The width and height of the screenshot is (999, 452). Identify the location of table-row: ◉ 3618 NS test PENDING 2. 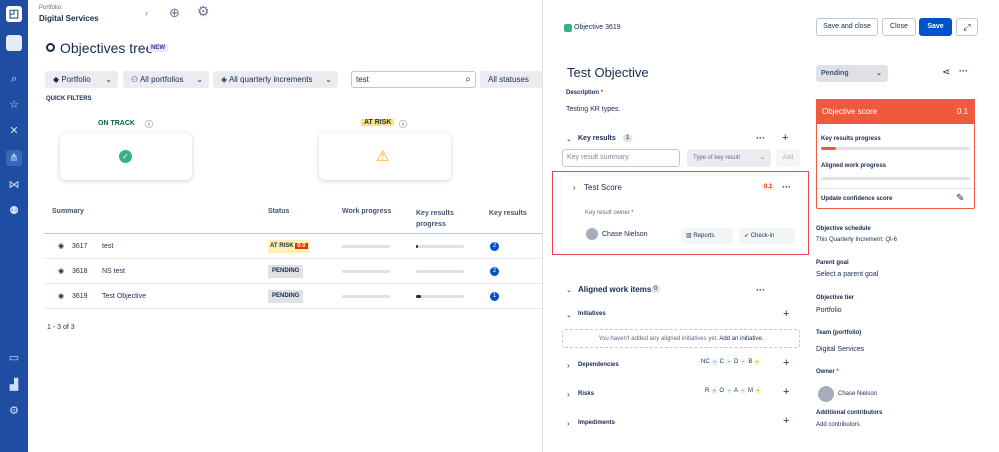
(293, 271).